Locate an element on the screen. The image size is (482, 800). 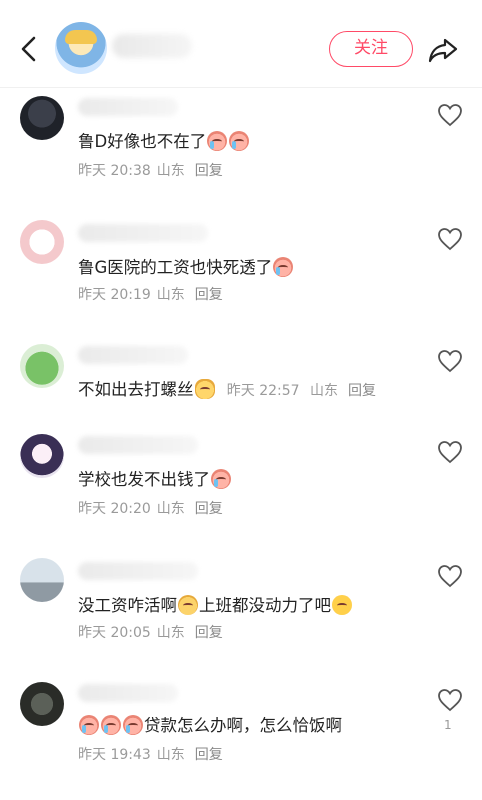
comment-text: 鲁G医院的工资也快死透了 is located at coordinates (186, 266).